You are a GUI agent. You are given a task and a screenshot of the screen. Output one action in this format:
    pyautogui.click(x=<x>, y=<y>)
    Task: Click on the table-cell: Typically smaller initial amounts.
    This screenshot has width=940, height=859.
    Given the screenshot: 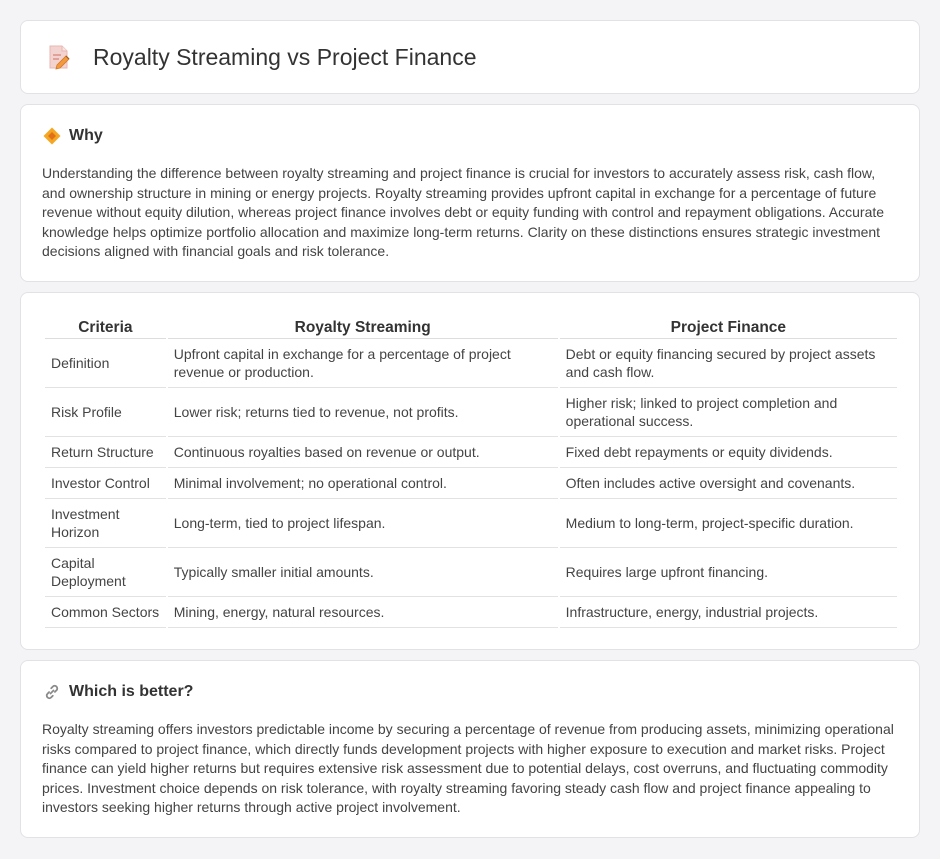 What is the action you would take?
    pyautogui.click(x=362, y=572)
    